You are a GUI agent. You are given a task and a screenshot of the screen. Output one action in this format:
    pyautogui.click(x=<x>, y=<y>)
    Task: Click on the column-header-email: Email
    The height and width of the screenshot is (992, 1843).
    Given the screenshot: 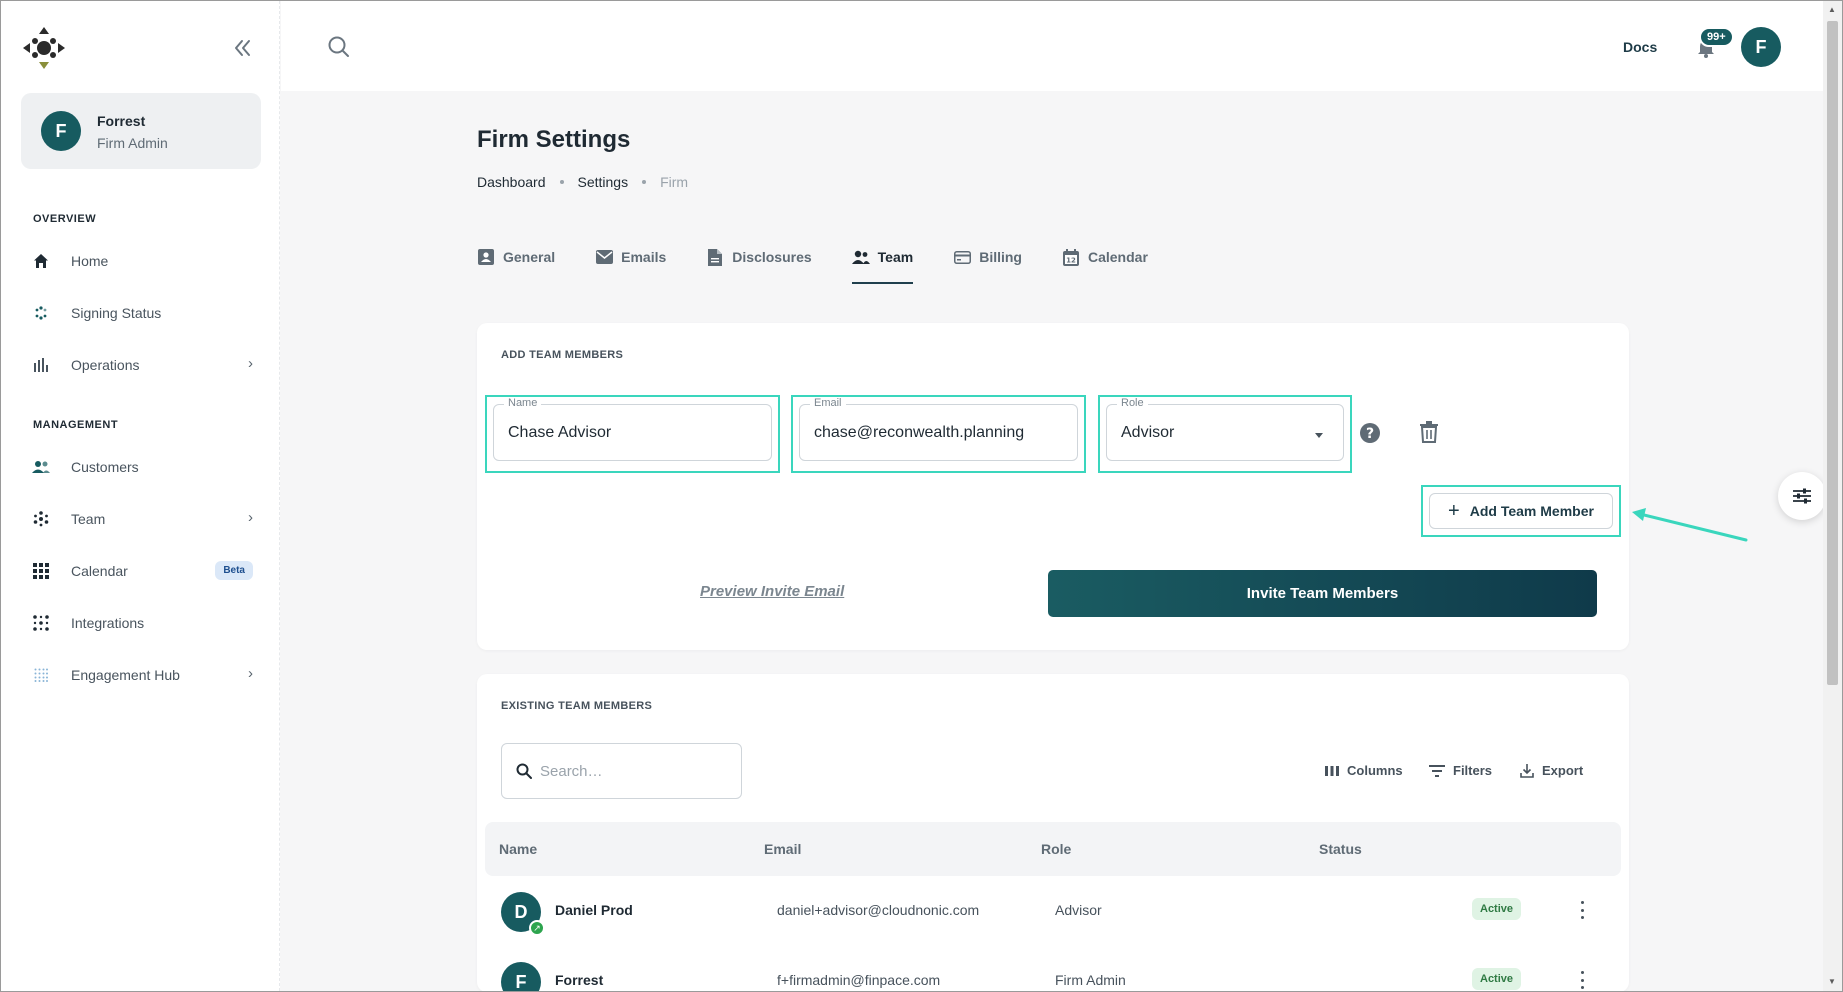 What is the action you would take?
    pyautogui.click(x=782, y=849)
    